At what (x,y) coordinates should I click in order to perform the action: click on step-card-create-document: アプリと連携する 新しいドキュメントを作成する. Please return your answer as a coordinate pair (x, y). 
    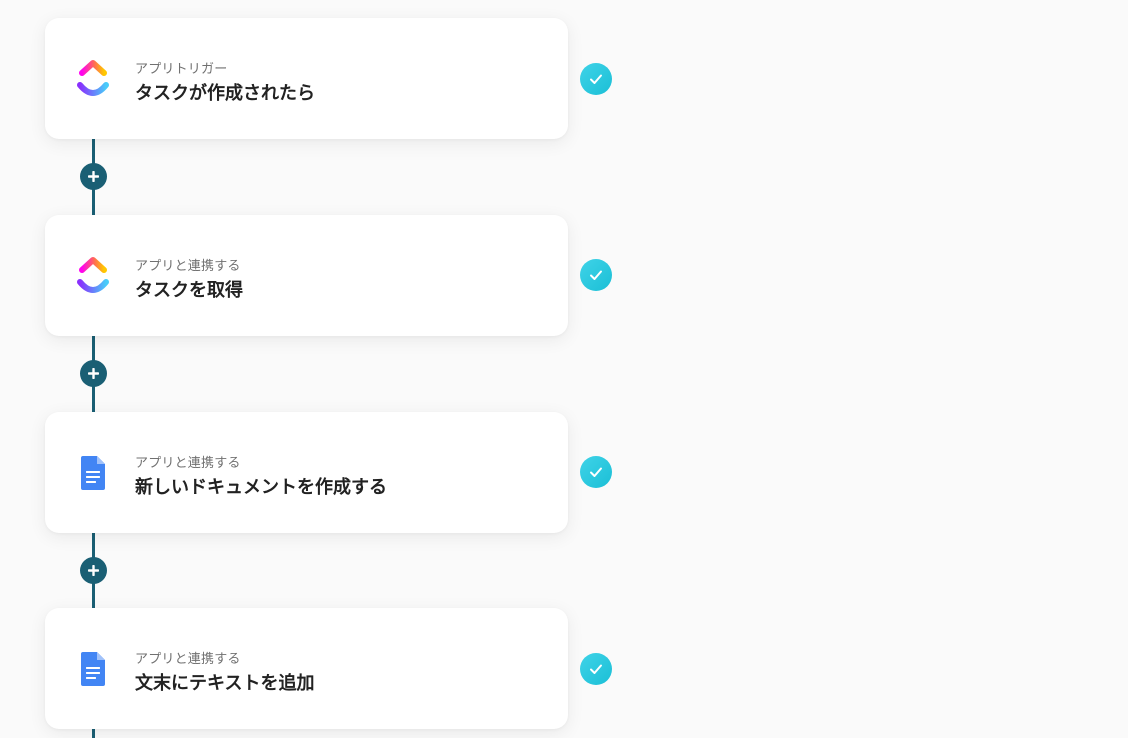
    Looking at the image, I should click on (306, 472).